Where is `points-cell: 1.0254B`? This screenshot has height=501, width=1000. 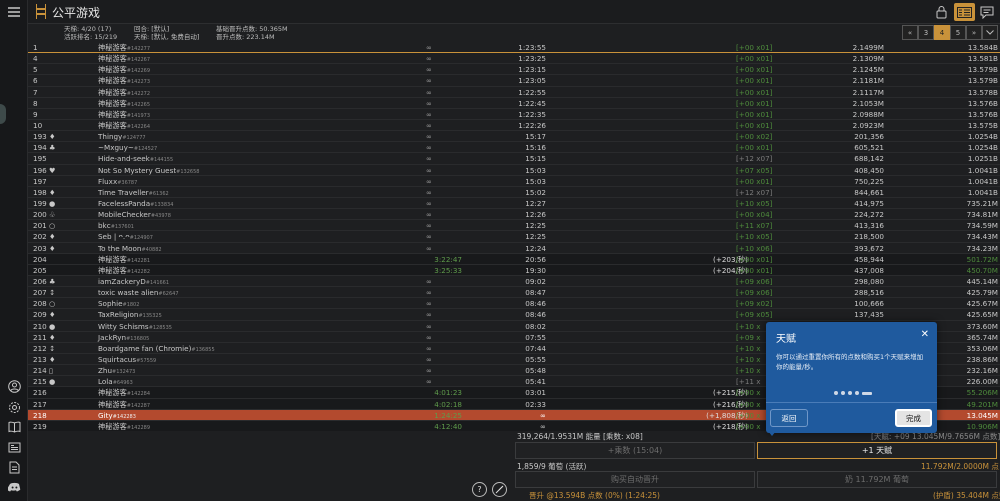 points-cell: 1.0254B is located at coordinates (982, 148).